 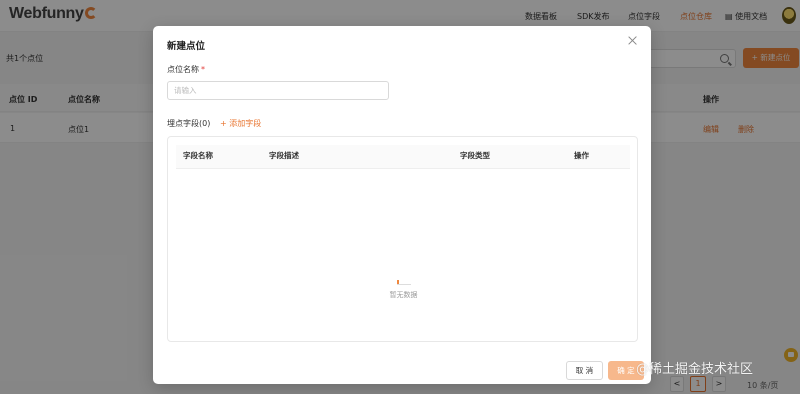 I want to click on required-mark: *, so click(x=203, y=69).